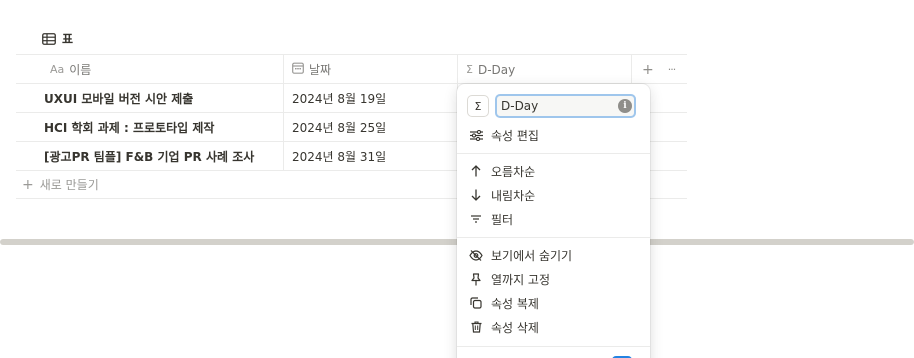 The width and height of the screenshot is (914, 358). What do you see at coordinates (496, 69) in the screenshot?
I see `column-header-label: D-Day` at bounding box center [496, 69].